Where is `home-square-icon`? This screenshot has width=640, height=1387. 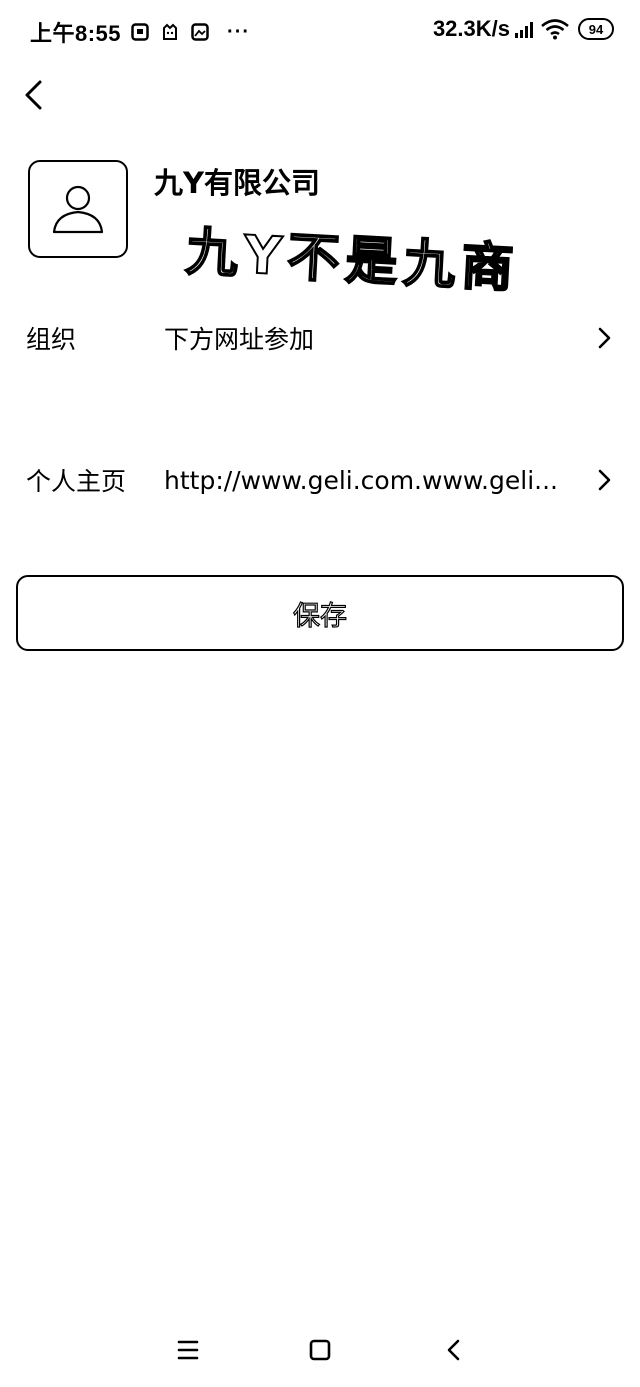 home-square-icon is located at coordinates (320, 1350).